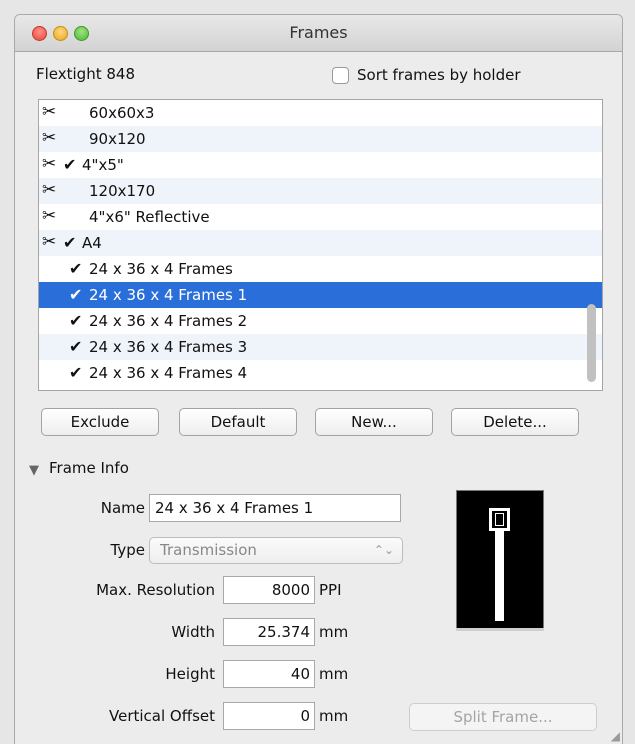 The width and height of the screenshot is (635, 744). What do you see at coordinates (320, 113) in the screenshot?
I see `list-item: ✂ 60x60x3` at bounding box center [320, 113].